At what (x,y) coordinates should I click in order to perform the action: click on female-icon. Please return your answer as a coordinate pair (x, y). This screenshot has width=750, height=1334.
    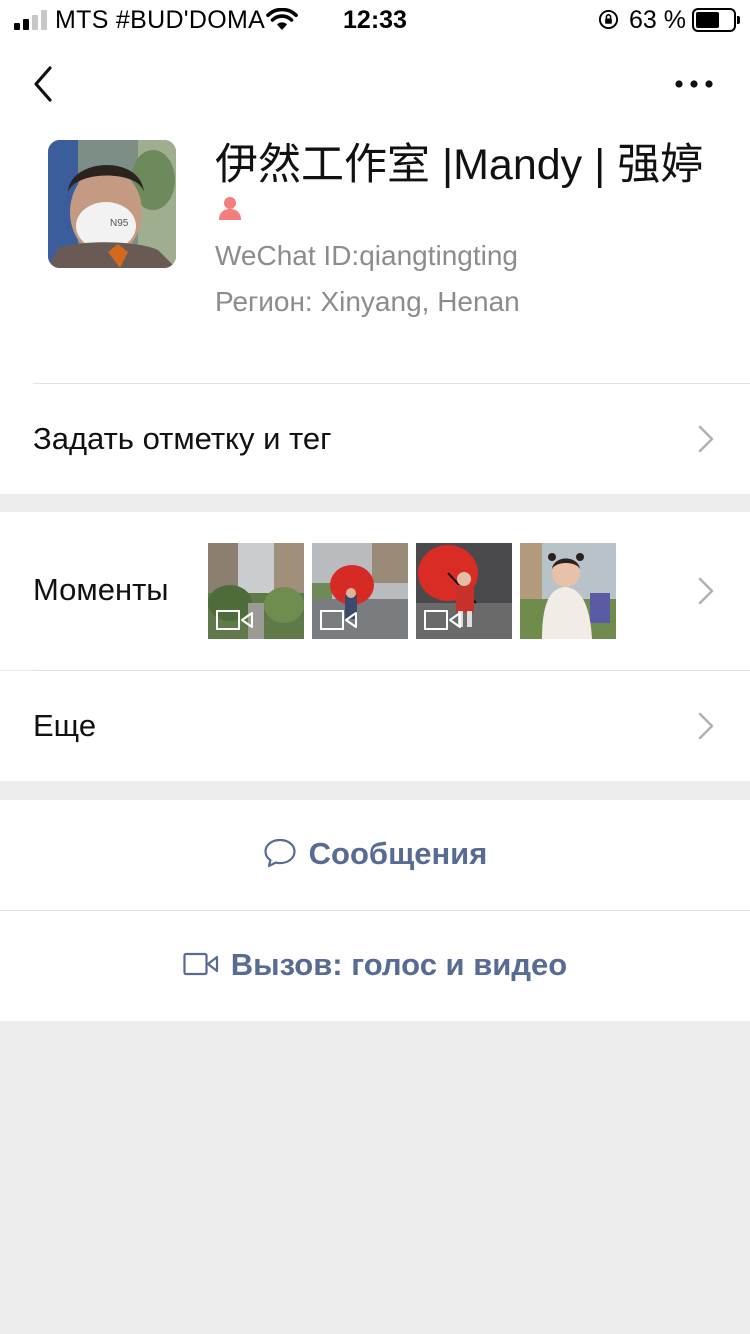
    Looking at the image, I should click on (230, 208).